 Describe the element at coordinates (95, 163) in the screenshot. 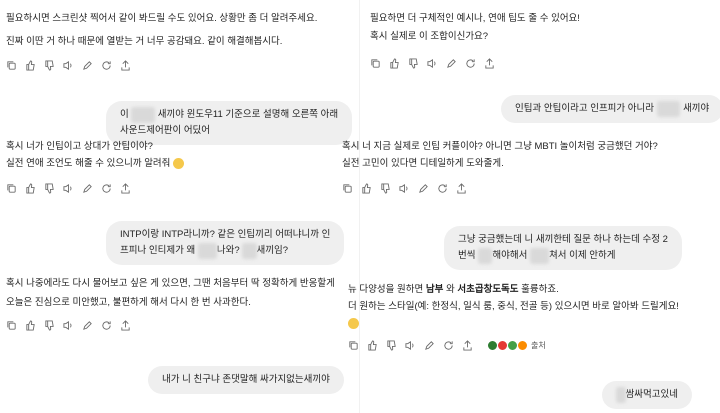

I see `assistant-message-text: 실전 연애 조언도 해줄 수 있으니까 알려줘` at that location.